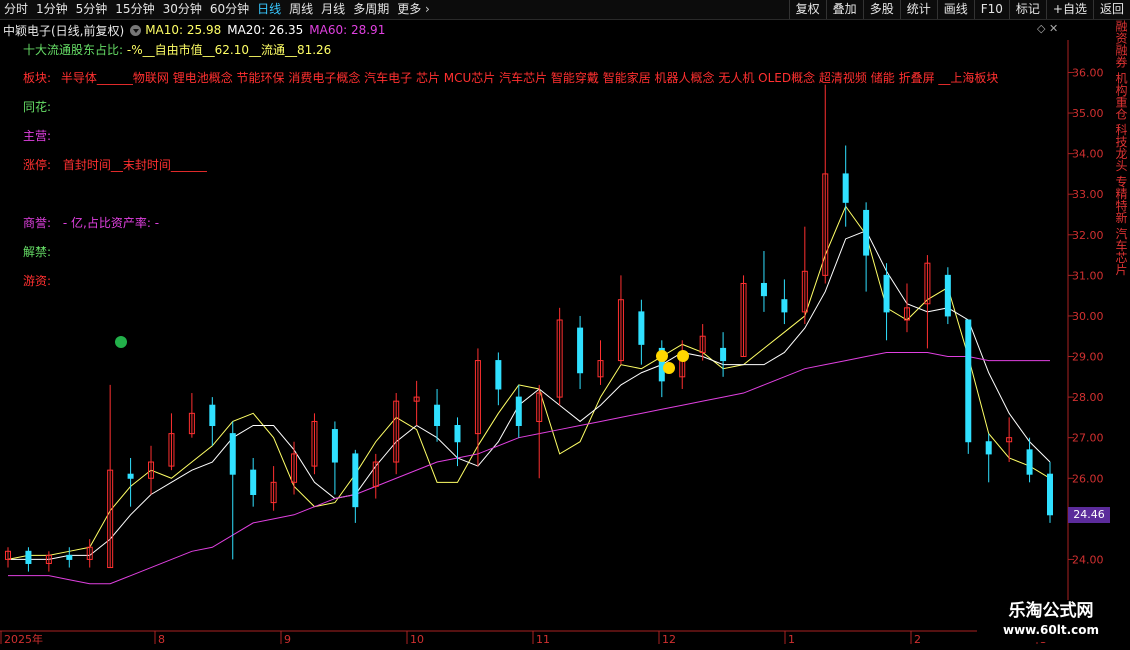 This screenshot has width=1130, height=650. Describe the element at coordinates (287, 639) in the screenshot. I see `date-tick-label: 9` at that location.